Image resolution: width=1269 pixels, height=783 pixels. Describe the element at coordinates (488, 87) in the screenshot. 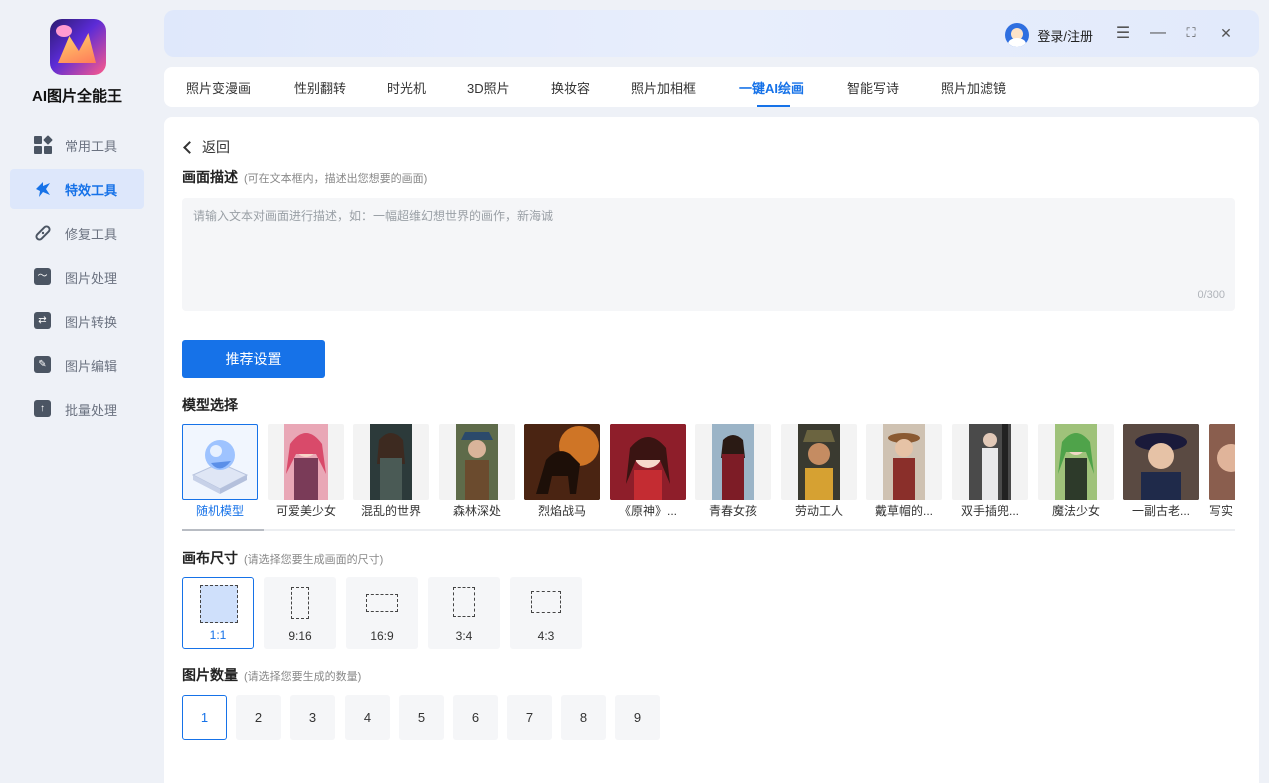

I see `tab-3d-photo: 3D照片` at that location.